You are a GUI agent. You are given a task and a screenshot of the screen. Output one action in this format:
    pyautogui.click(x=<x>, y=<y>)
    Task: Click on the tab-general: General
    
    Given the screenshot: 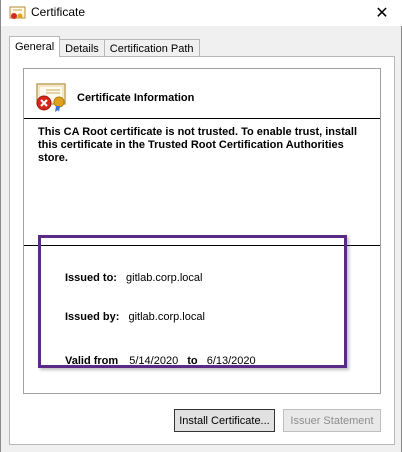 What is the action you would take?
    pyautogui.click(x=35, y=46)
    